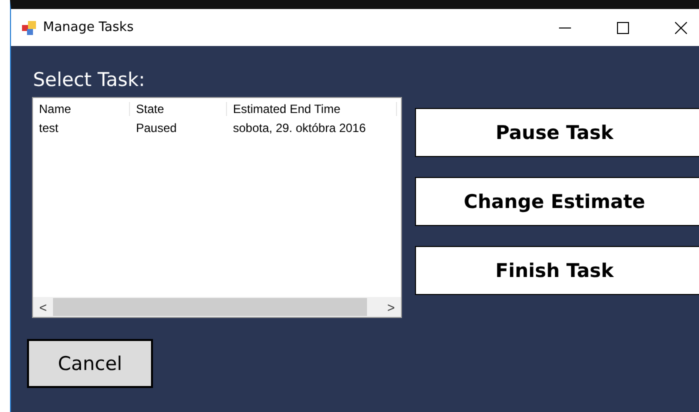  I want to click on section-heading: Select Task:, so click(89, 80).